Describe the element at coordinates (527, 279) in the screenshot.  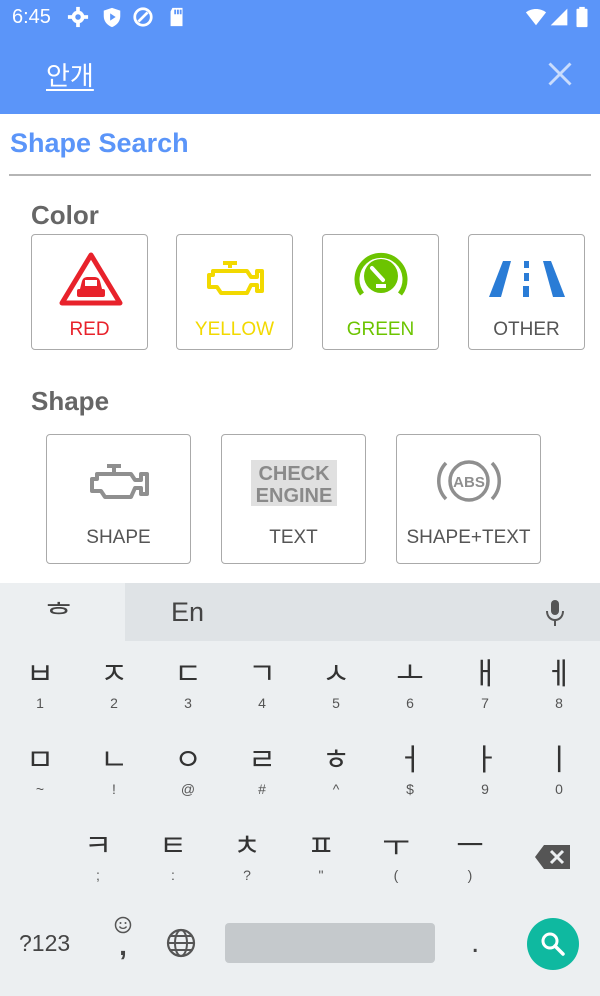
I see `lane-departure-icon` at that location.